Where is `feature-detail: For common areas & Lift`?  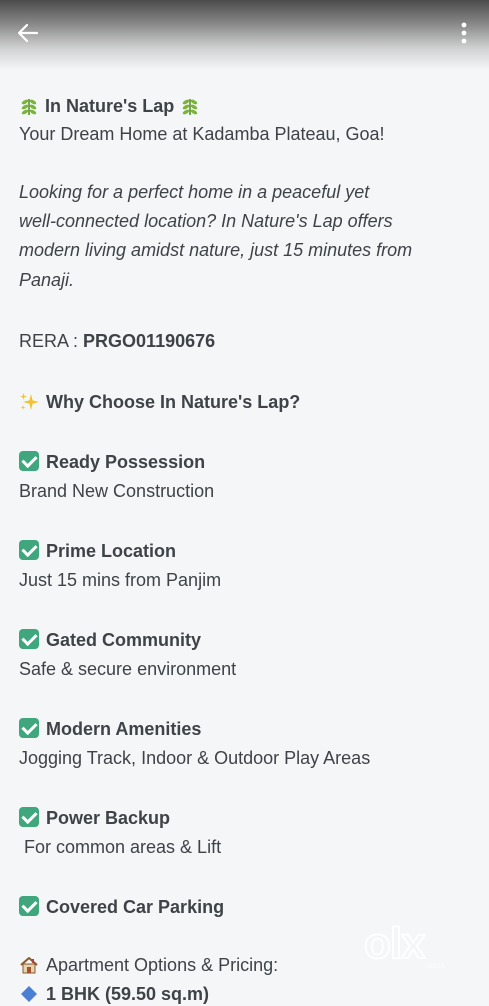
feature-detail: For common areas & Lift is located at coordinates (120, 847).